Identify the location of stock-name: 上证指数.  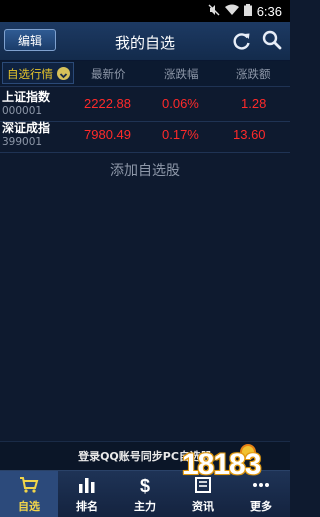
(26, 97).